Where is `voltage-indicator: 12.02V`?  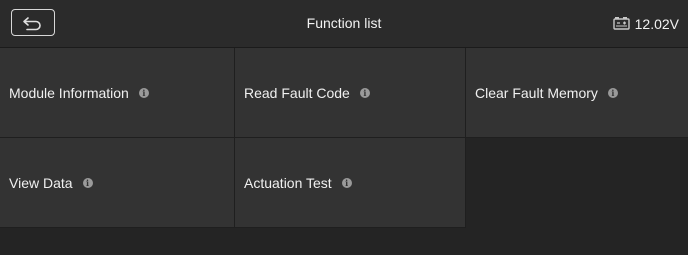 voltage-indicator: 12.02V is located at coordinates (645, 23).